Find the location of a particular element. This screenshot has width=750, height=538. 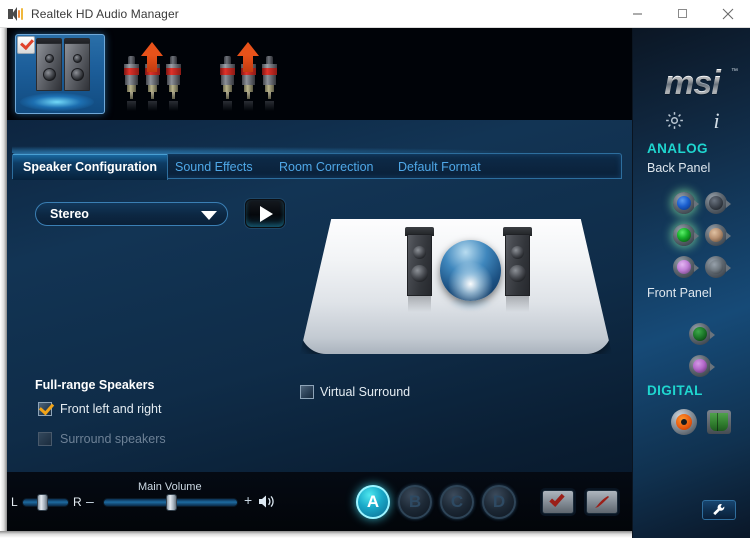

balance-right-label: R is located at coordinates (77, 502).